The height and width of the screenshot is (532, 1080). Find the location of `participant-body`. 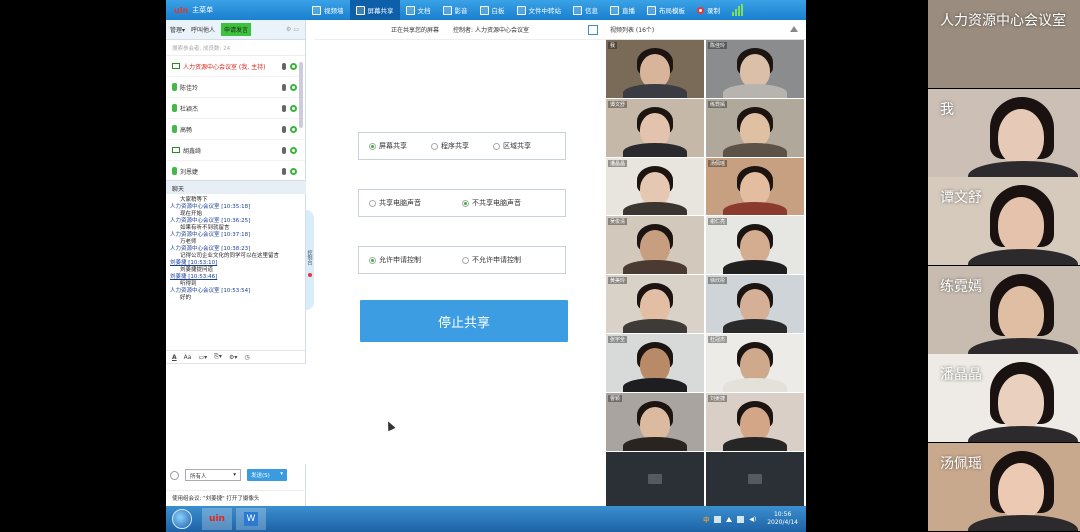

participant-body is located at coordinates (655, 91).